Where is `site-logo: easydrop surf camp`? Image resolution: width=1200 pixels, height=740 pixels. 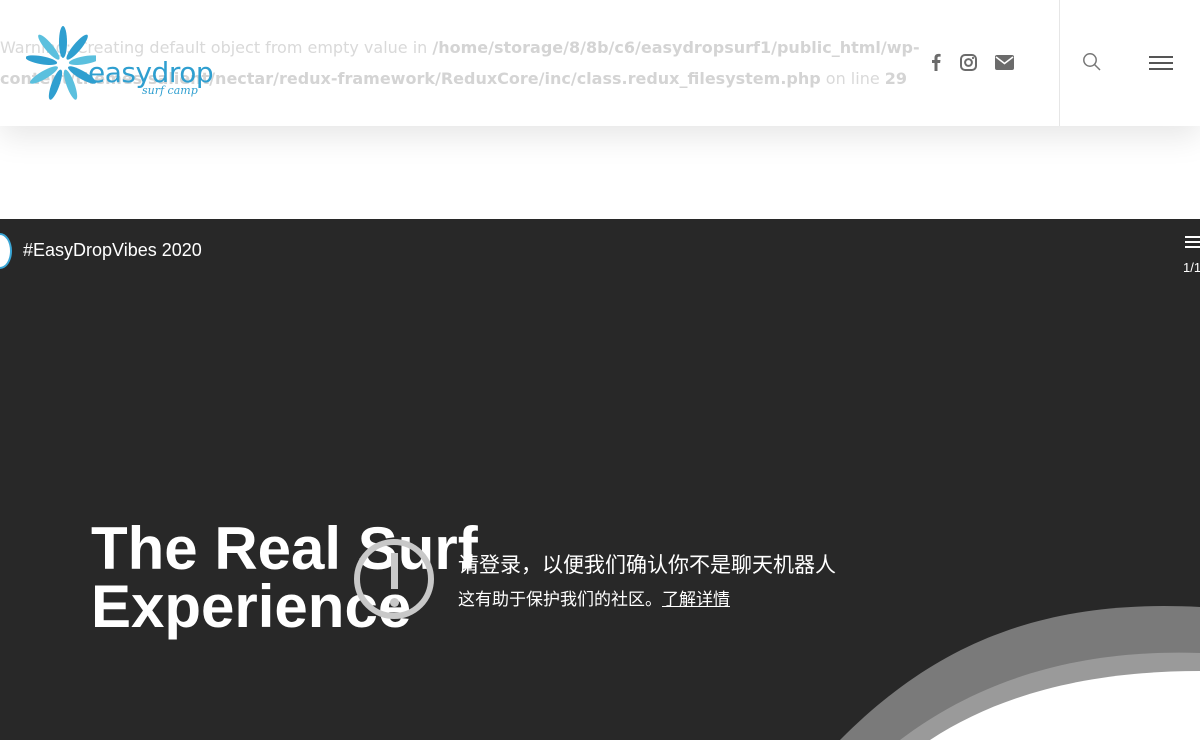
site-logo: easydrop surf camp is located at coordinates (119, 63).